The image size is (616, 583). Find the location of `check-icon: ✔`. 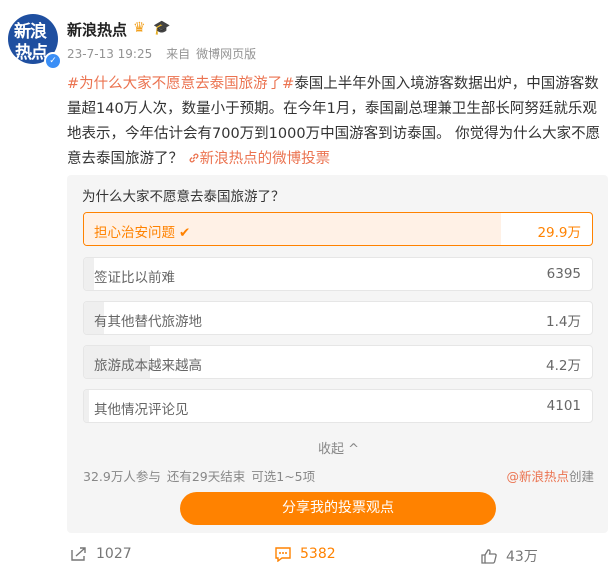

check-icon: ✔ is located at coordinates (185, 233).